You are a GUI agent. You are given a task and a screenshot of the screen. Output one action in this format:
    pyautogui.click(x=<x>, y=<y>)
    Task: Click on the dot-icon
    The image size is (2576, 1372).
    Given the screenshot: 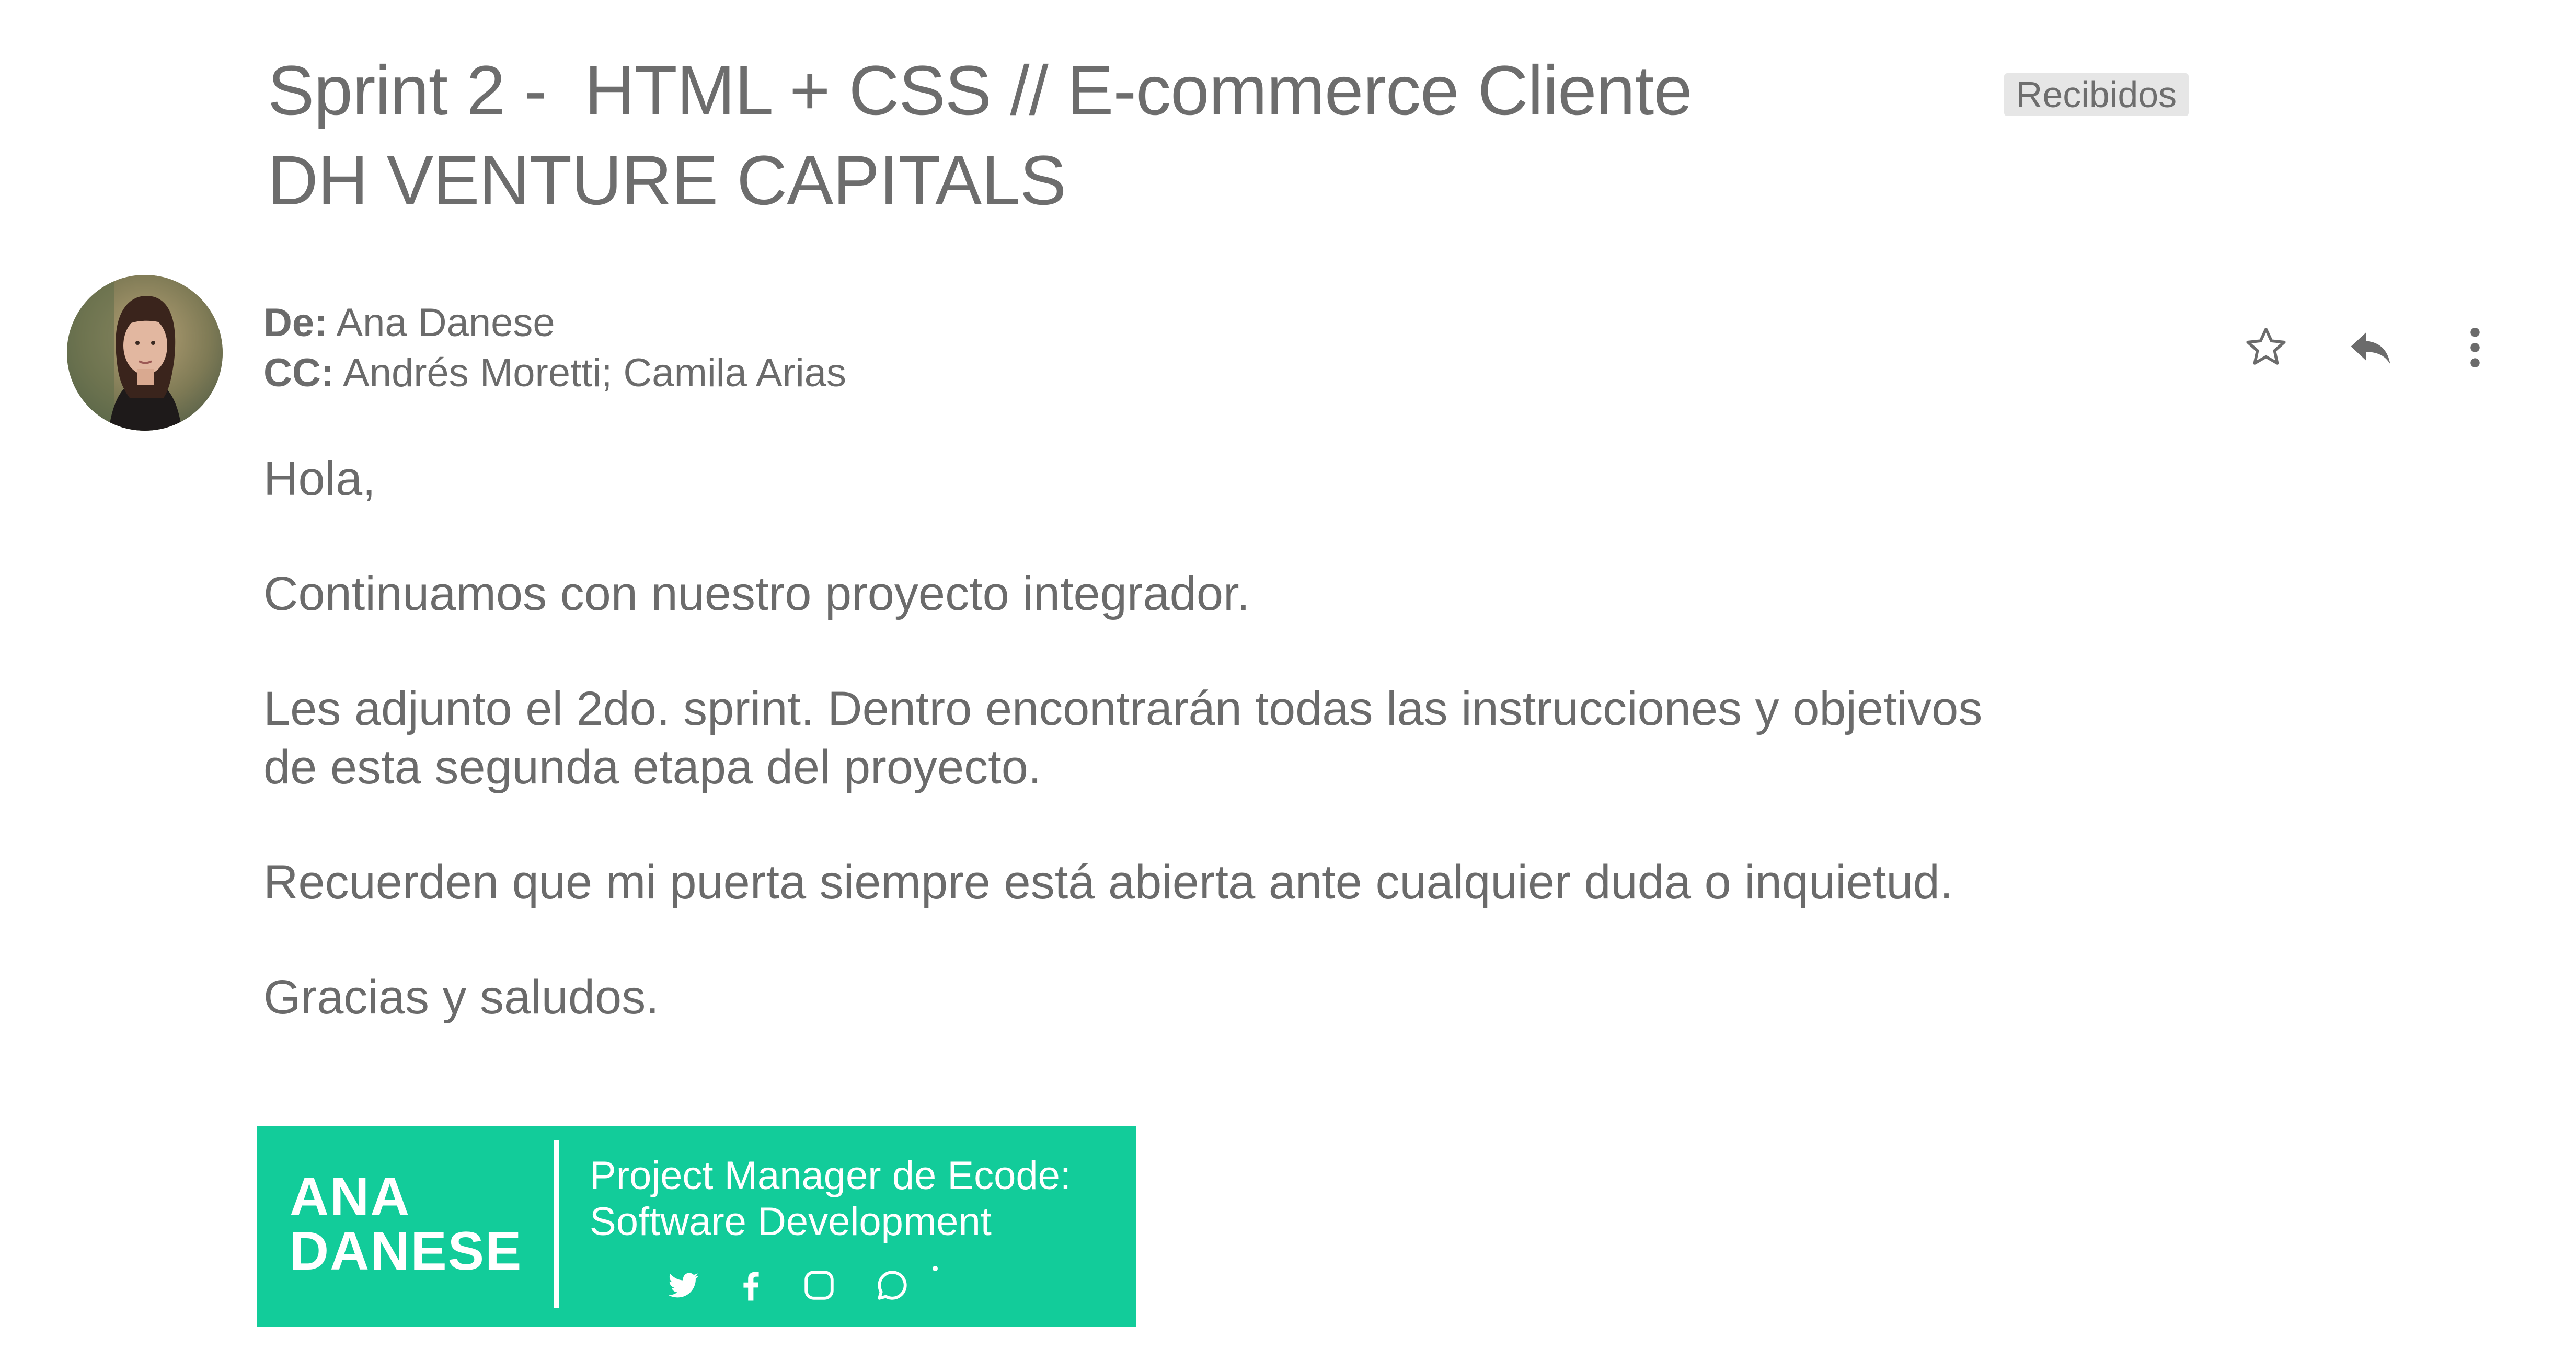 What is the action you would take?
    pyautogui.click(x=935, y=1268)
    